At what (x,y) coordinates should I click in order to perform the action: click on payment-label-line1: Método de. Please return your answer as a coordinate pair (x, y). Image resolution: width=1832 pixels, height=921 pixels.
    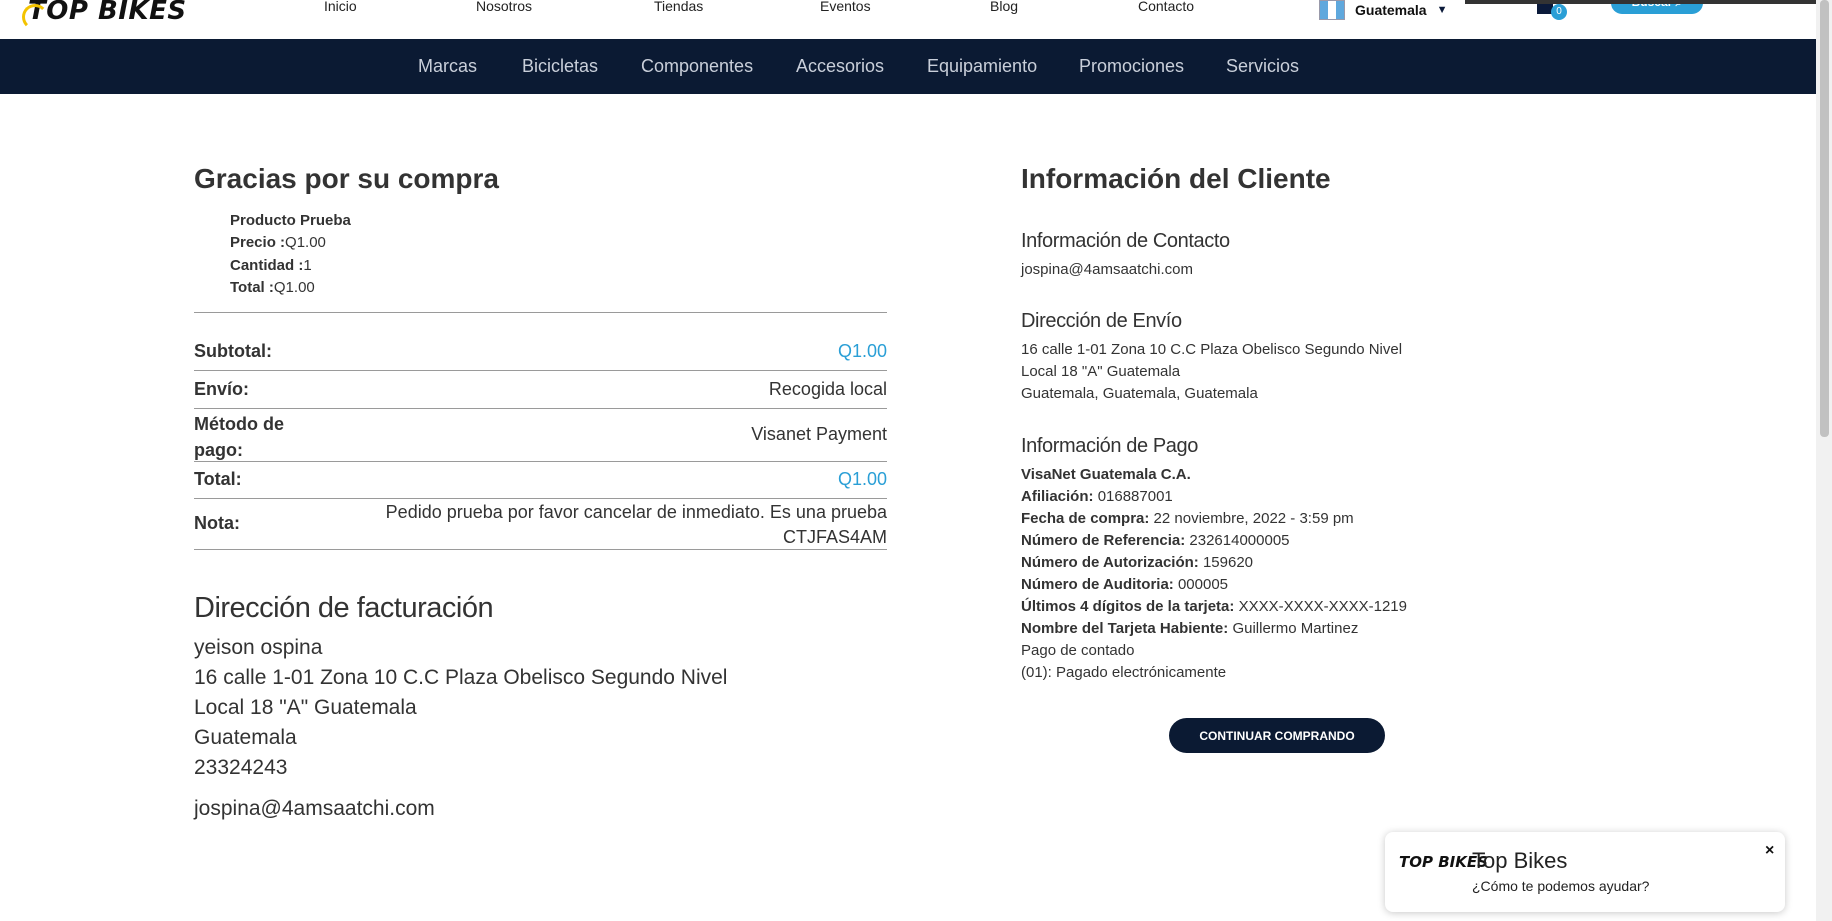
    Looking at the image, I should click on (239, 424).